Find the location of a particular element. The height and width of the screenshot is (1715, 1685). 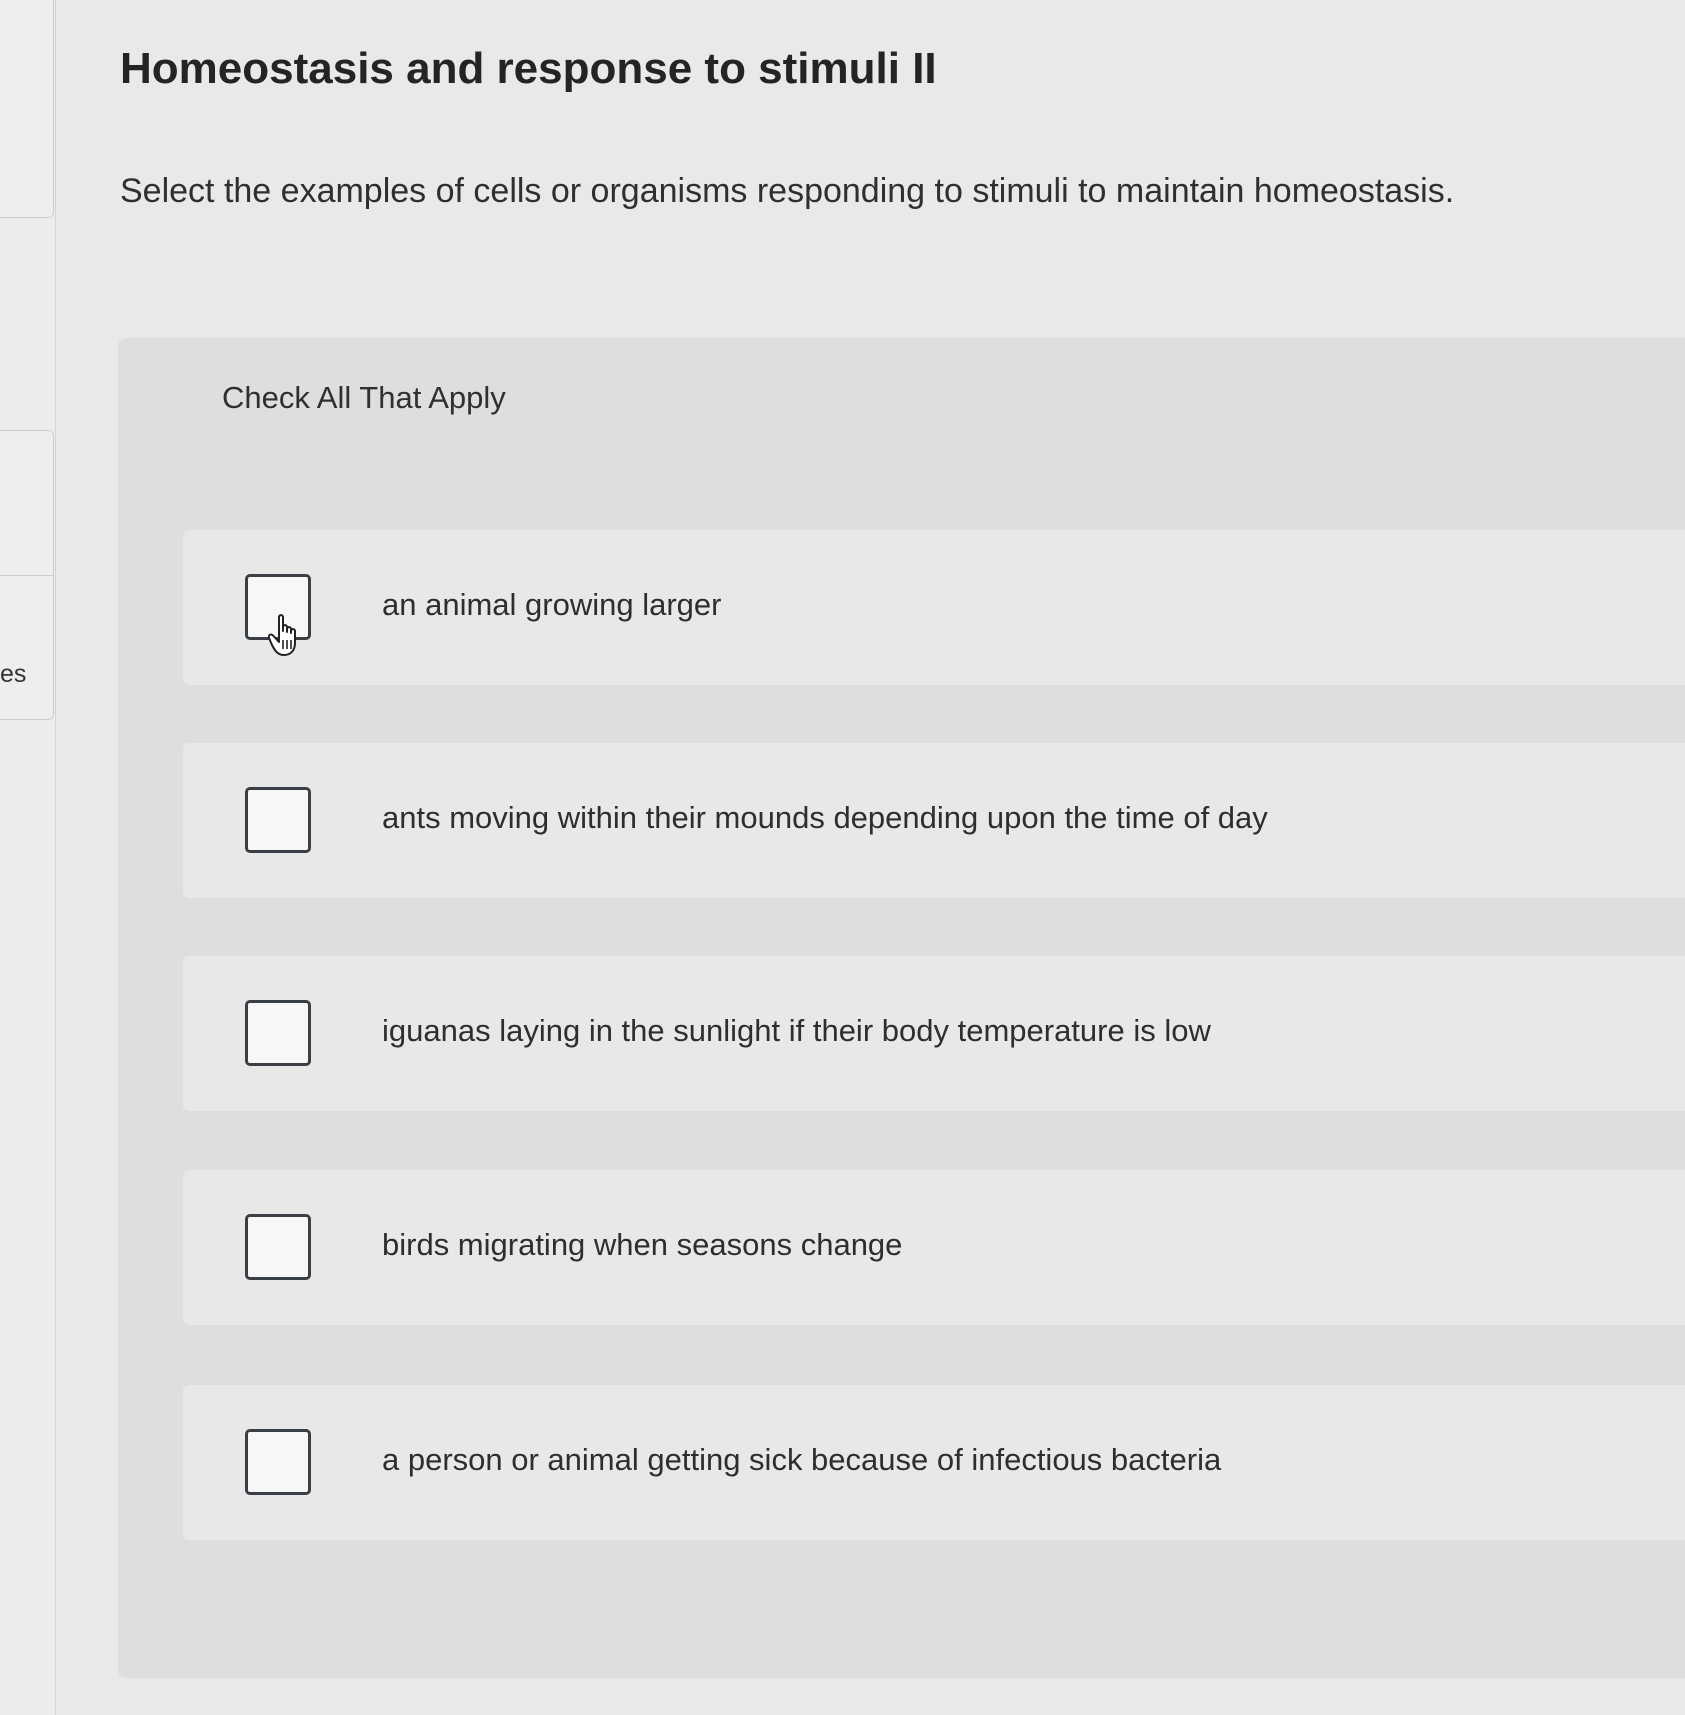

rail-panel-middle is located at coordinates (27, 504).